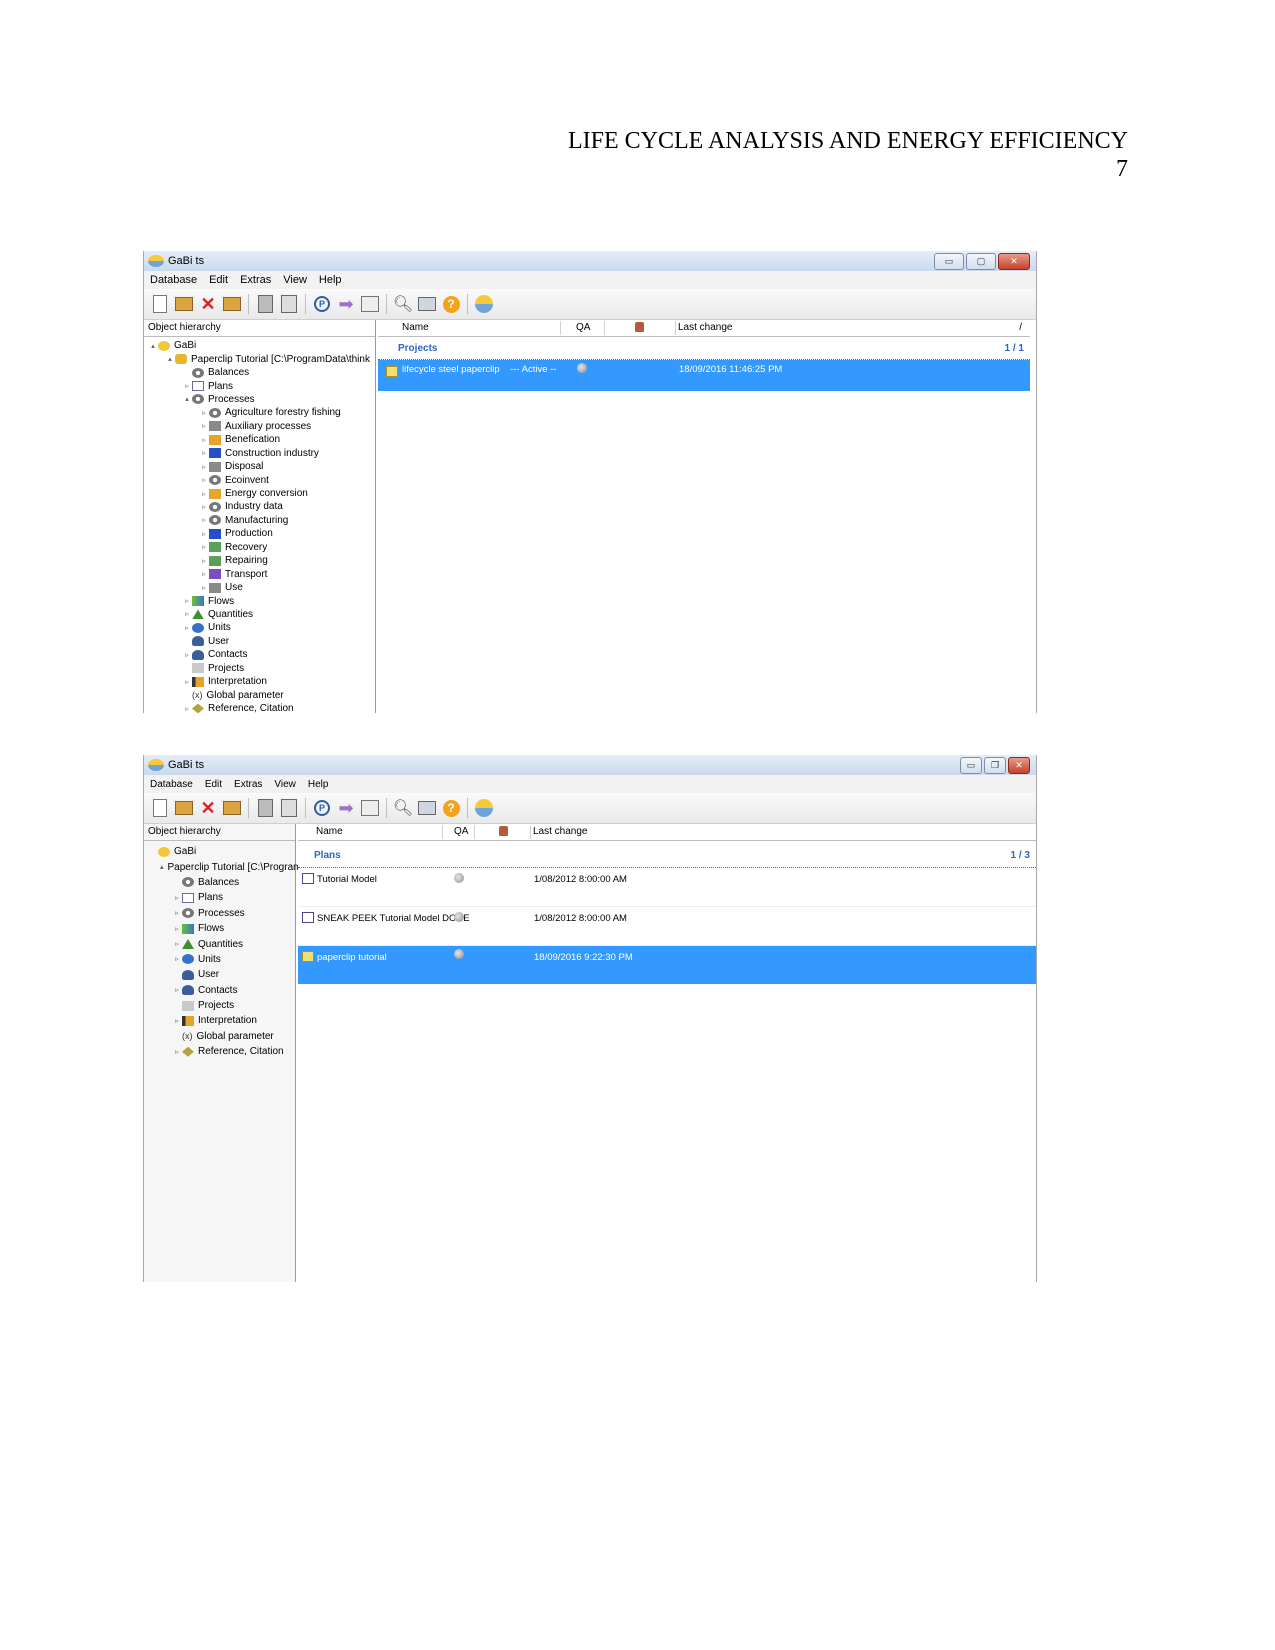  What do you see at coordinates (184, 304) in the screenshot?
I see `open-button` at bounding box center [184, 304].